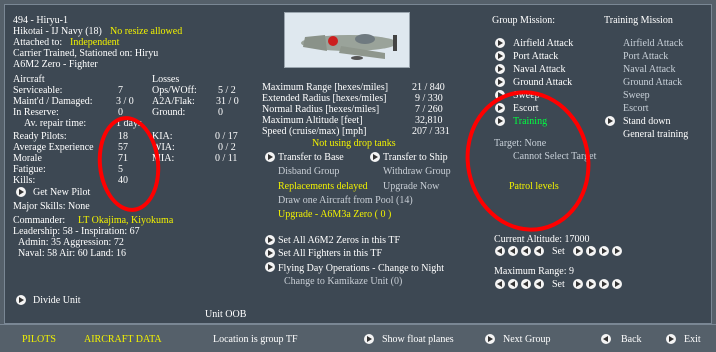  I want to click on show-float-planes-icon, so click(369, 339).